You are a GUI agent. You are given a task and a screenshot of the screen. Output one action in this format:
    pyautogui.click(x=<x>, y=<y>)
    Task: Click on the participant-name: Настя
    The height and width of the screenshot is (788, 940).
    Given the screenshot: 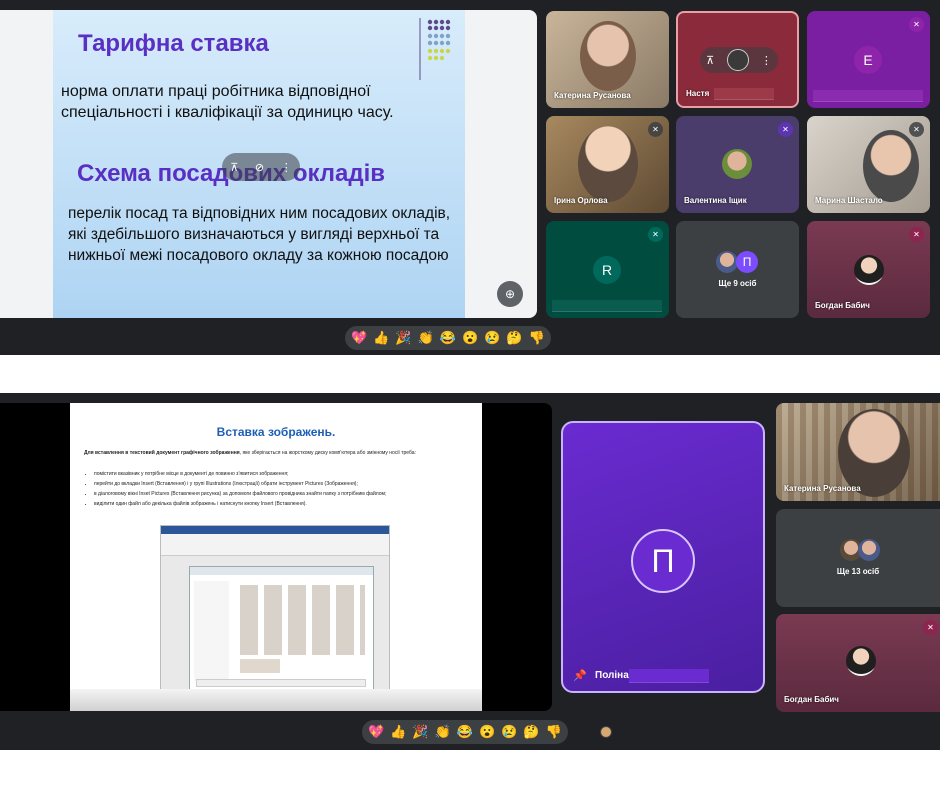 What is the action you would take?
    pyautogui.click(x=698, y=93)
    